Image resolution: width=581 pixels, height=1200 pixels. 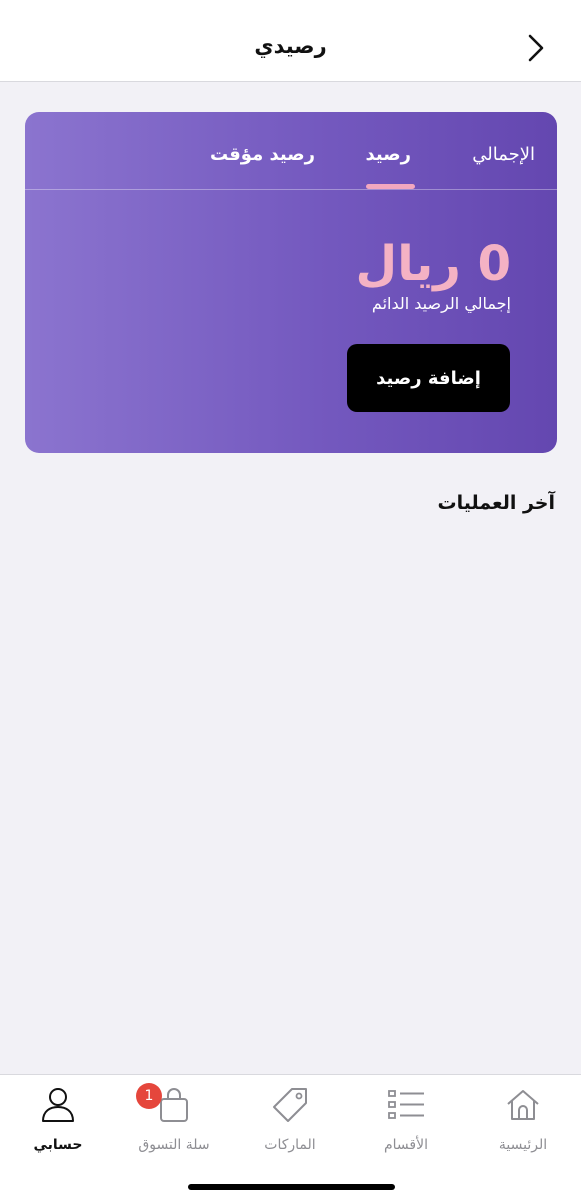 I want to click on nav-item-categories: الأقسام, so click(x=406, y=1123).